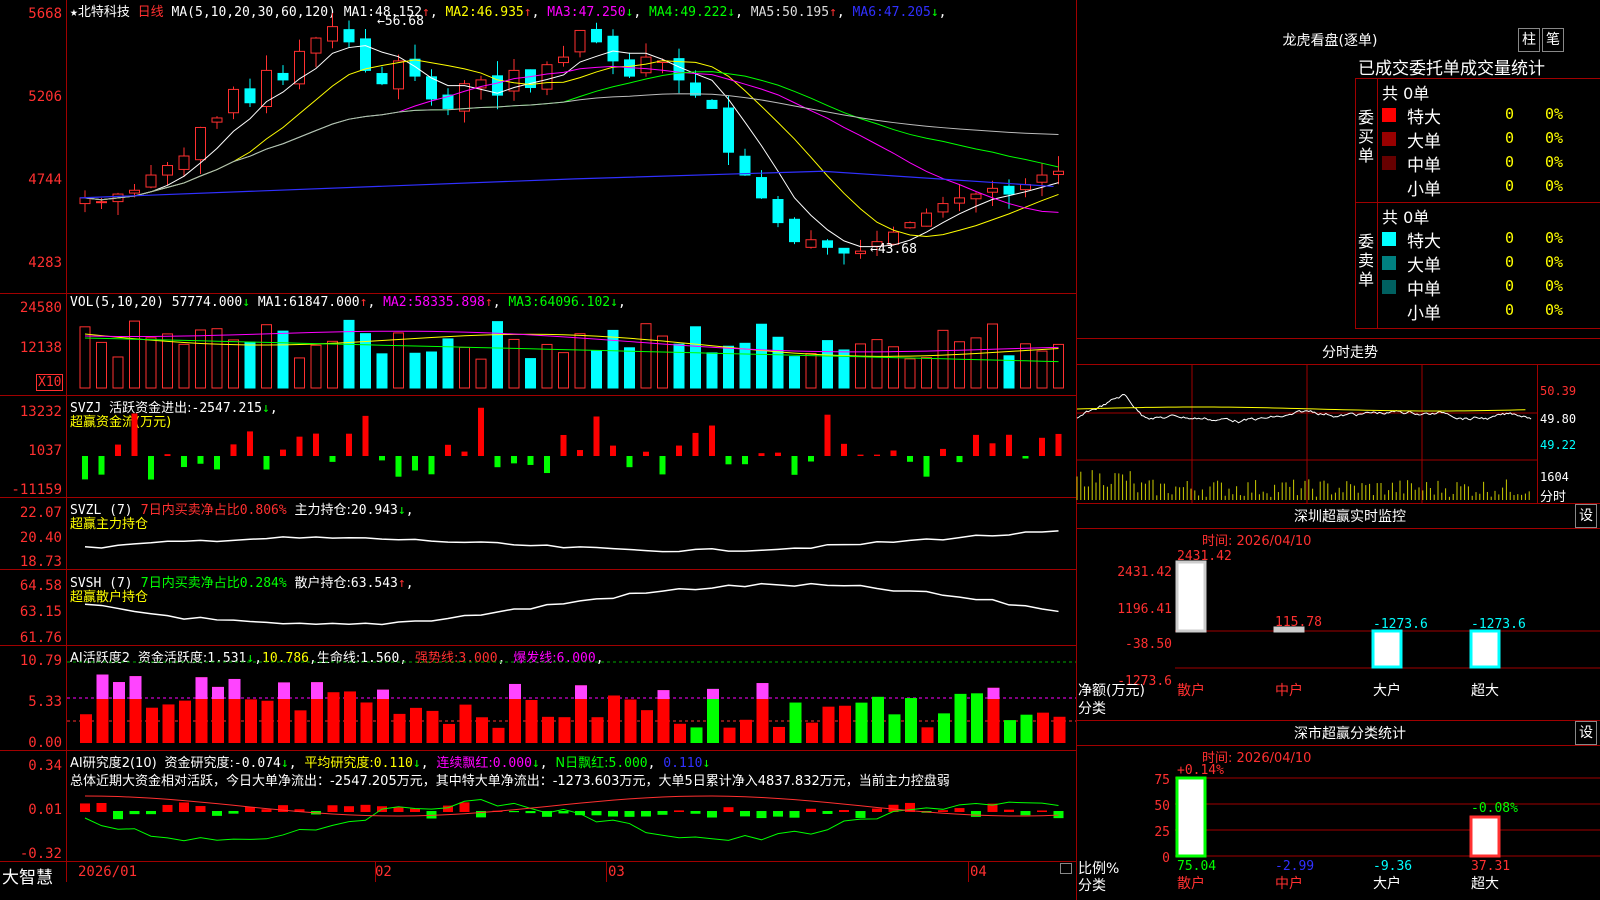 The width and height of the screenshot is (1600, 900). What do you see at coordinates (1406, 217) in the screenshot?
I see `sell-total: 共 0单` at bounding box center [1406, 217].